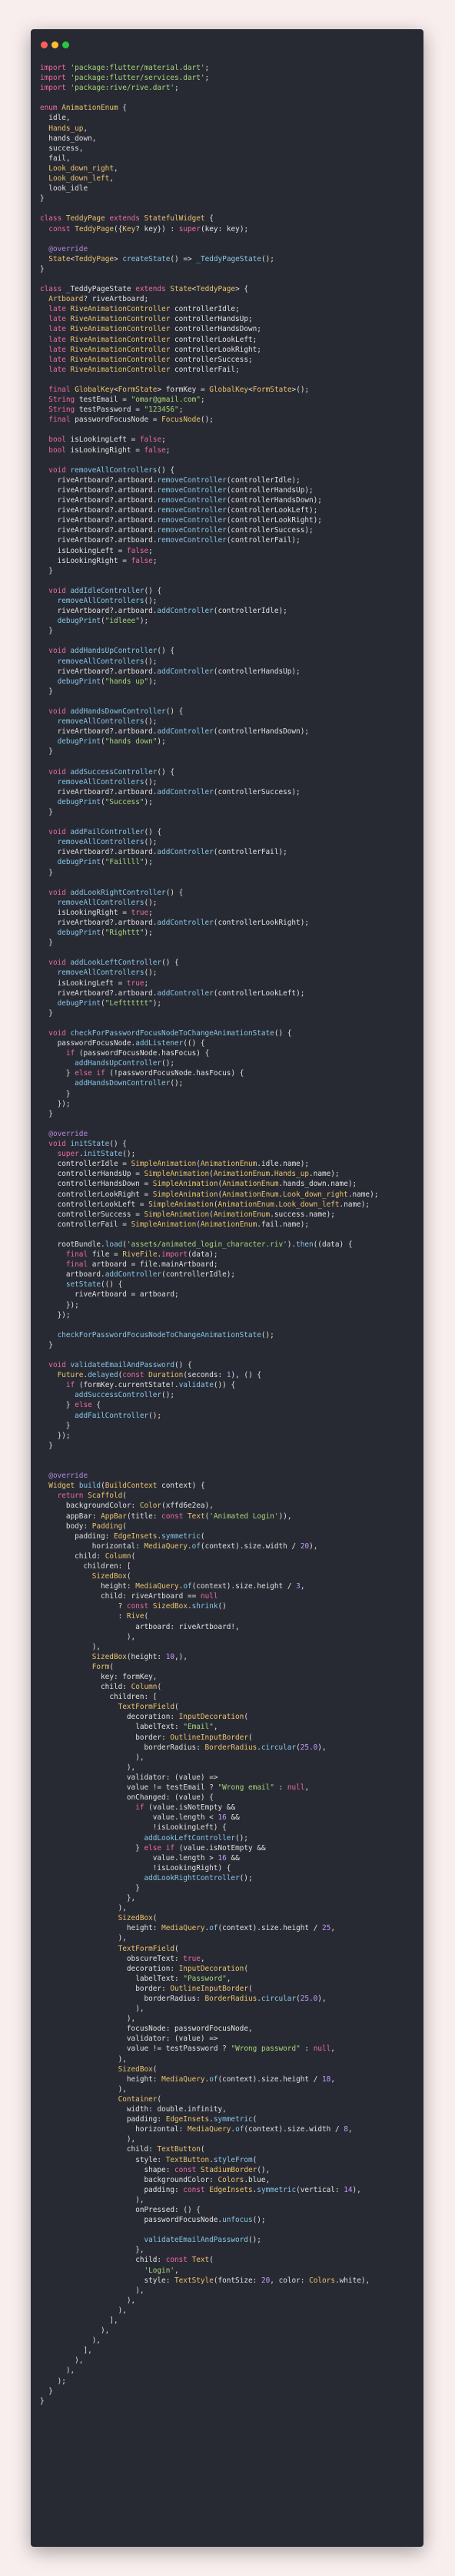 The image size is (455, 2576). I want to click on code-line: addHandsDownController();, so click(129, 1083).